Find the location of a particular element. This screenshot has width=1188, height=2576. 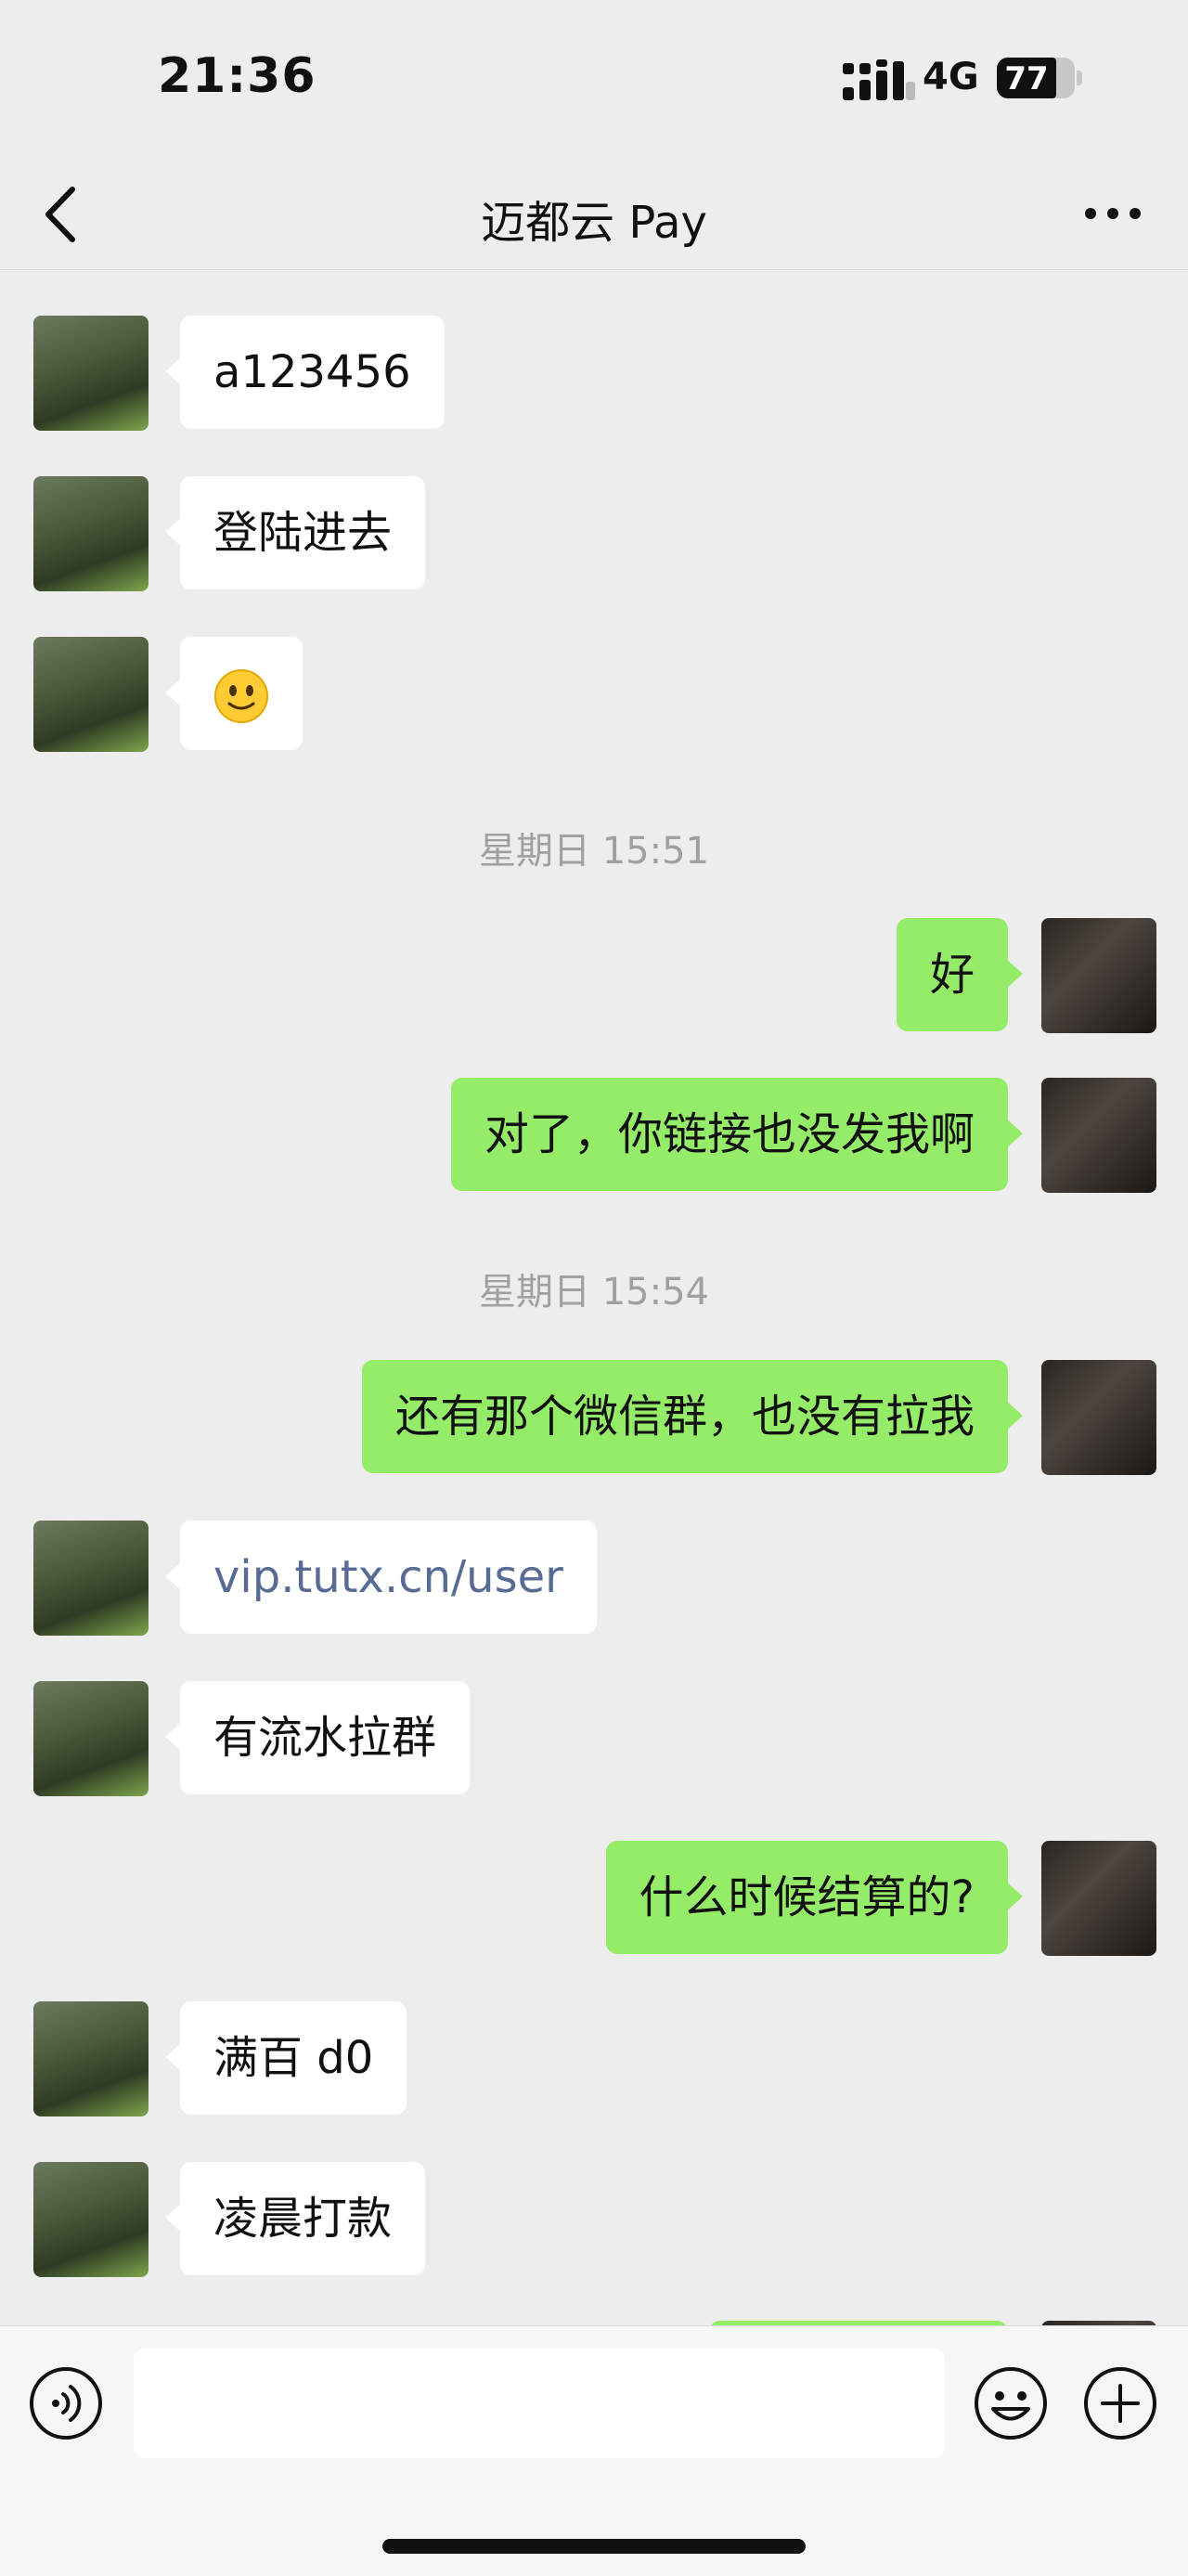

cellular-signal-icon is located at coordinates (879, 79).